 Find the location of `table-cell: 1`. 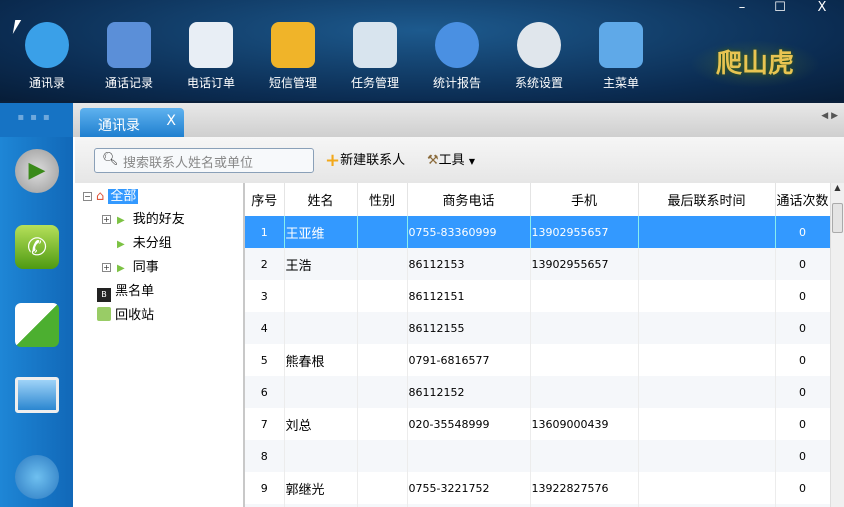

table-cell: 1 is located at coordinates (265, 232).